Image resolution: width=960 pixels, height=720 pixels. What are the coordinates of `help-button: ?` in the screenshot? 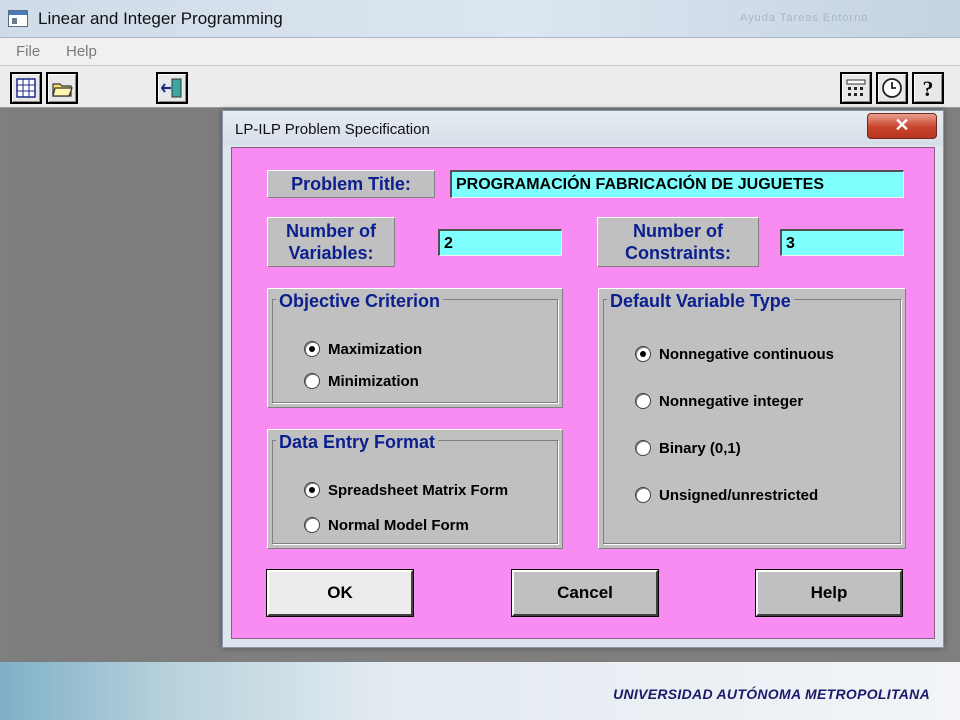 It's located at (928, 88).